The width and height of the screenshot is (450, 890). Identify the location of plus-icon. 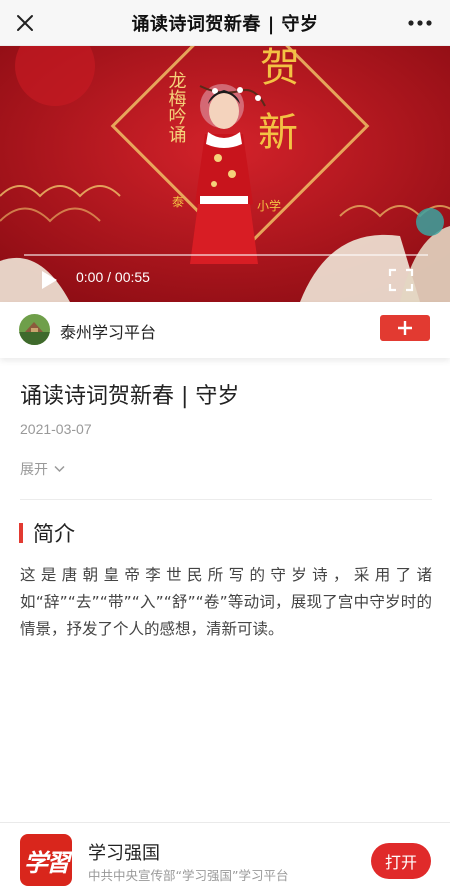
(405, 328).